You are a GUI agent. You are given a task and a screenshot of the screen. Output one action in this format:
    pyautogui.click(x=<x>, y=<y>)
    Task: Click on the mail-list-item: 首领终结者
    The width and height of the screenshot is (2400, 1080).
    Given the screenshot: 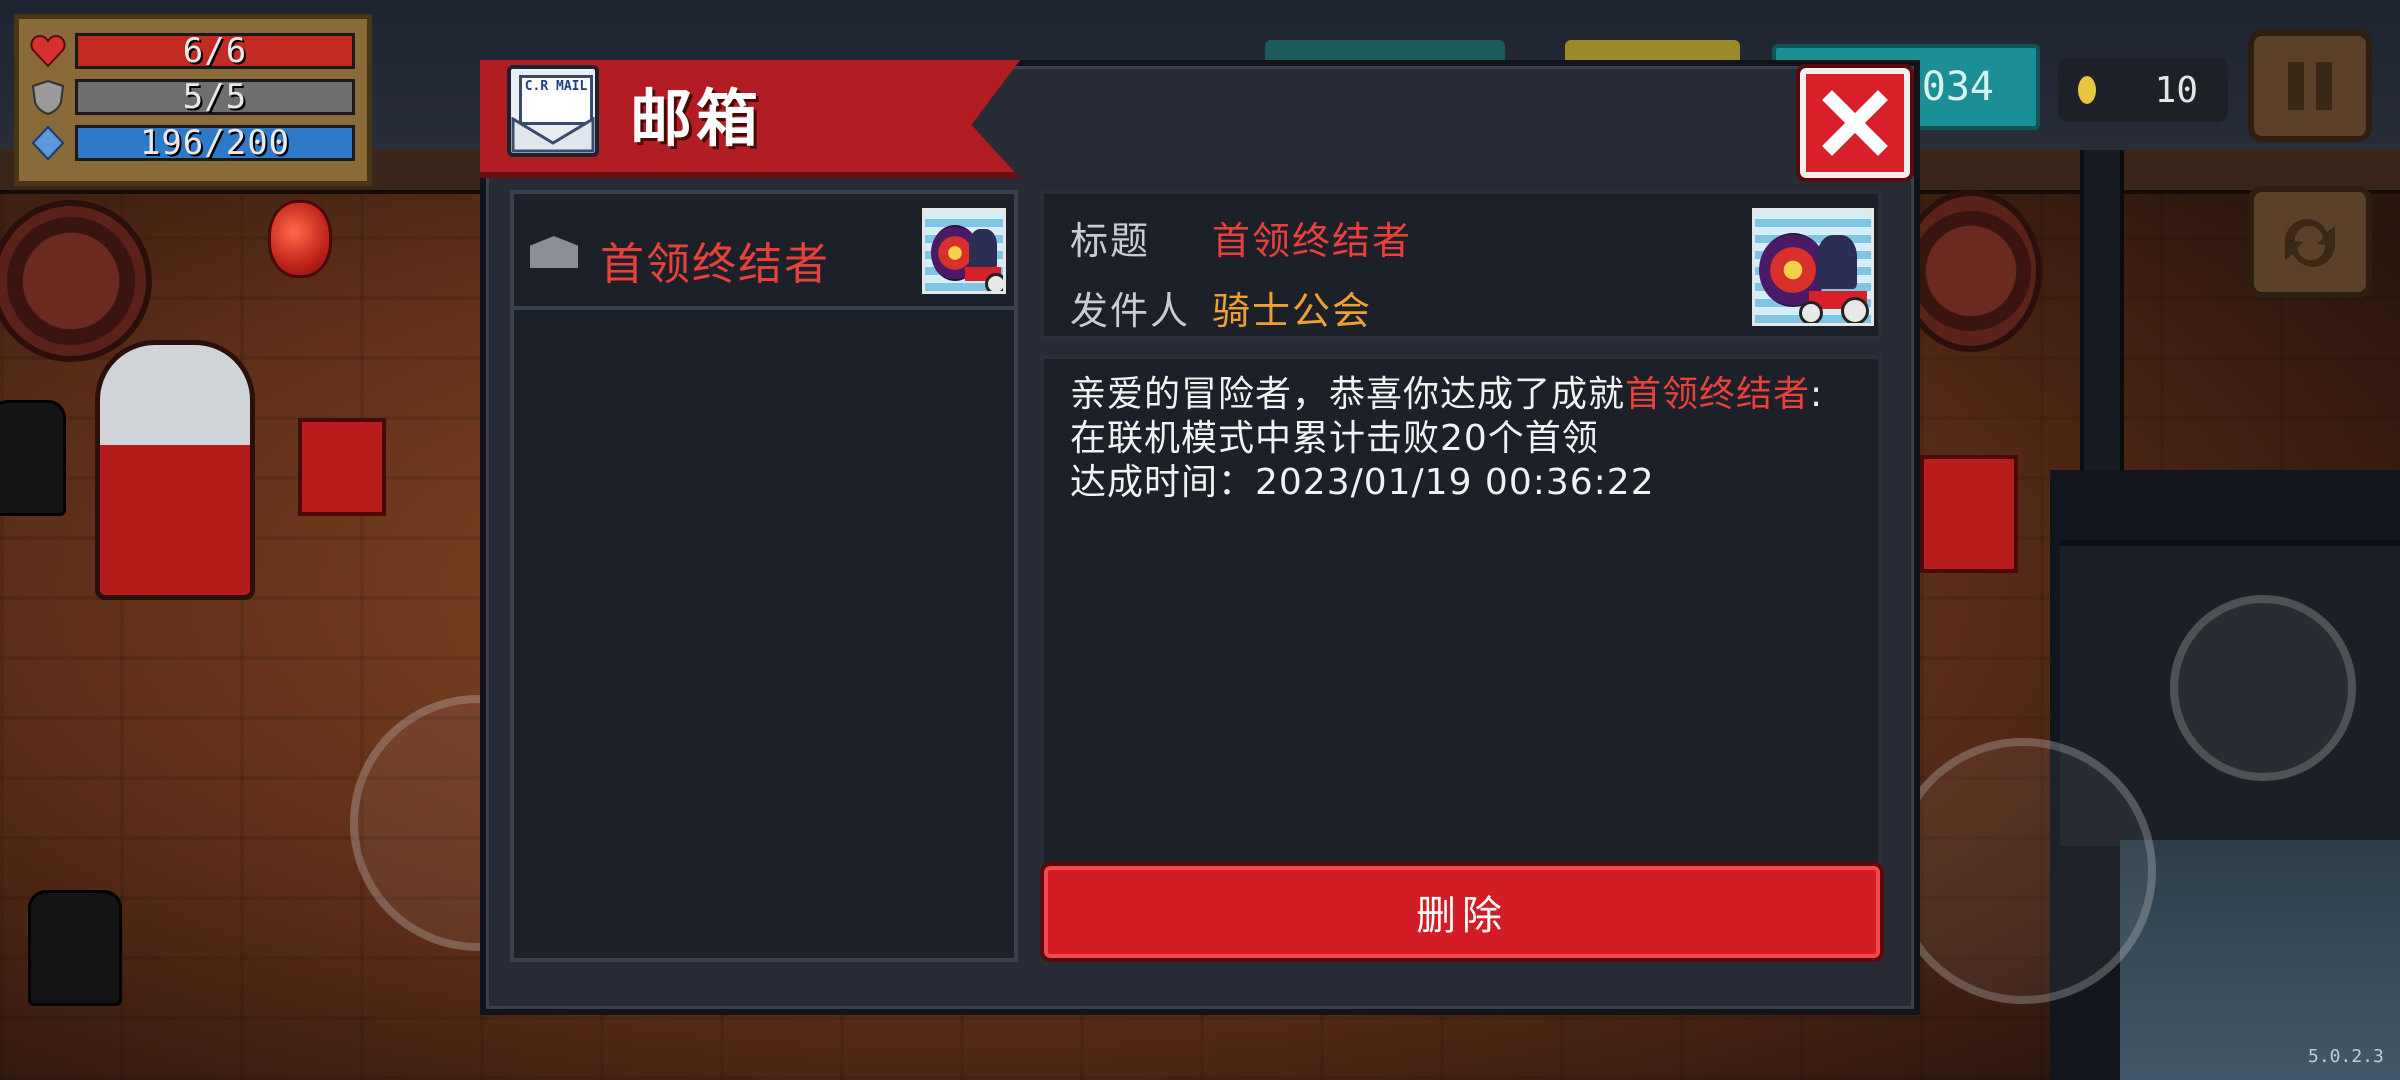 What is the action you would take?
    pyautogui.click(x=764, y=252)
    